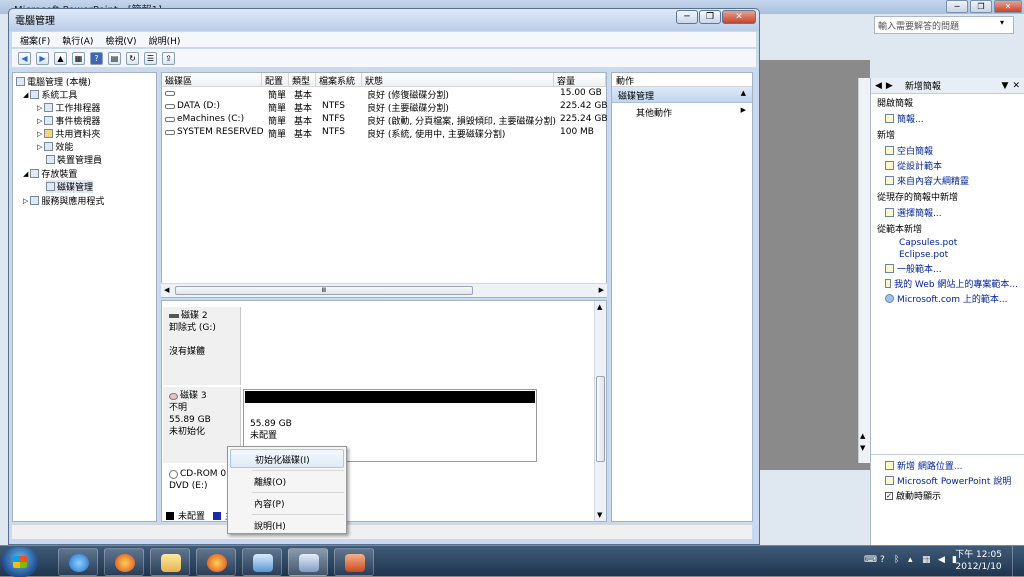 The height and width of the screenshot is (577, 1024). I want to click on disk-view-scrollbar: ▲ ▼, so click(600, 411).